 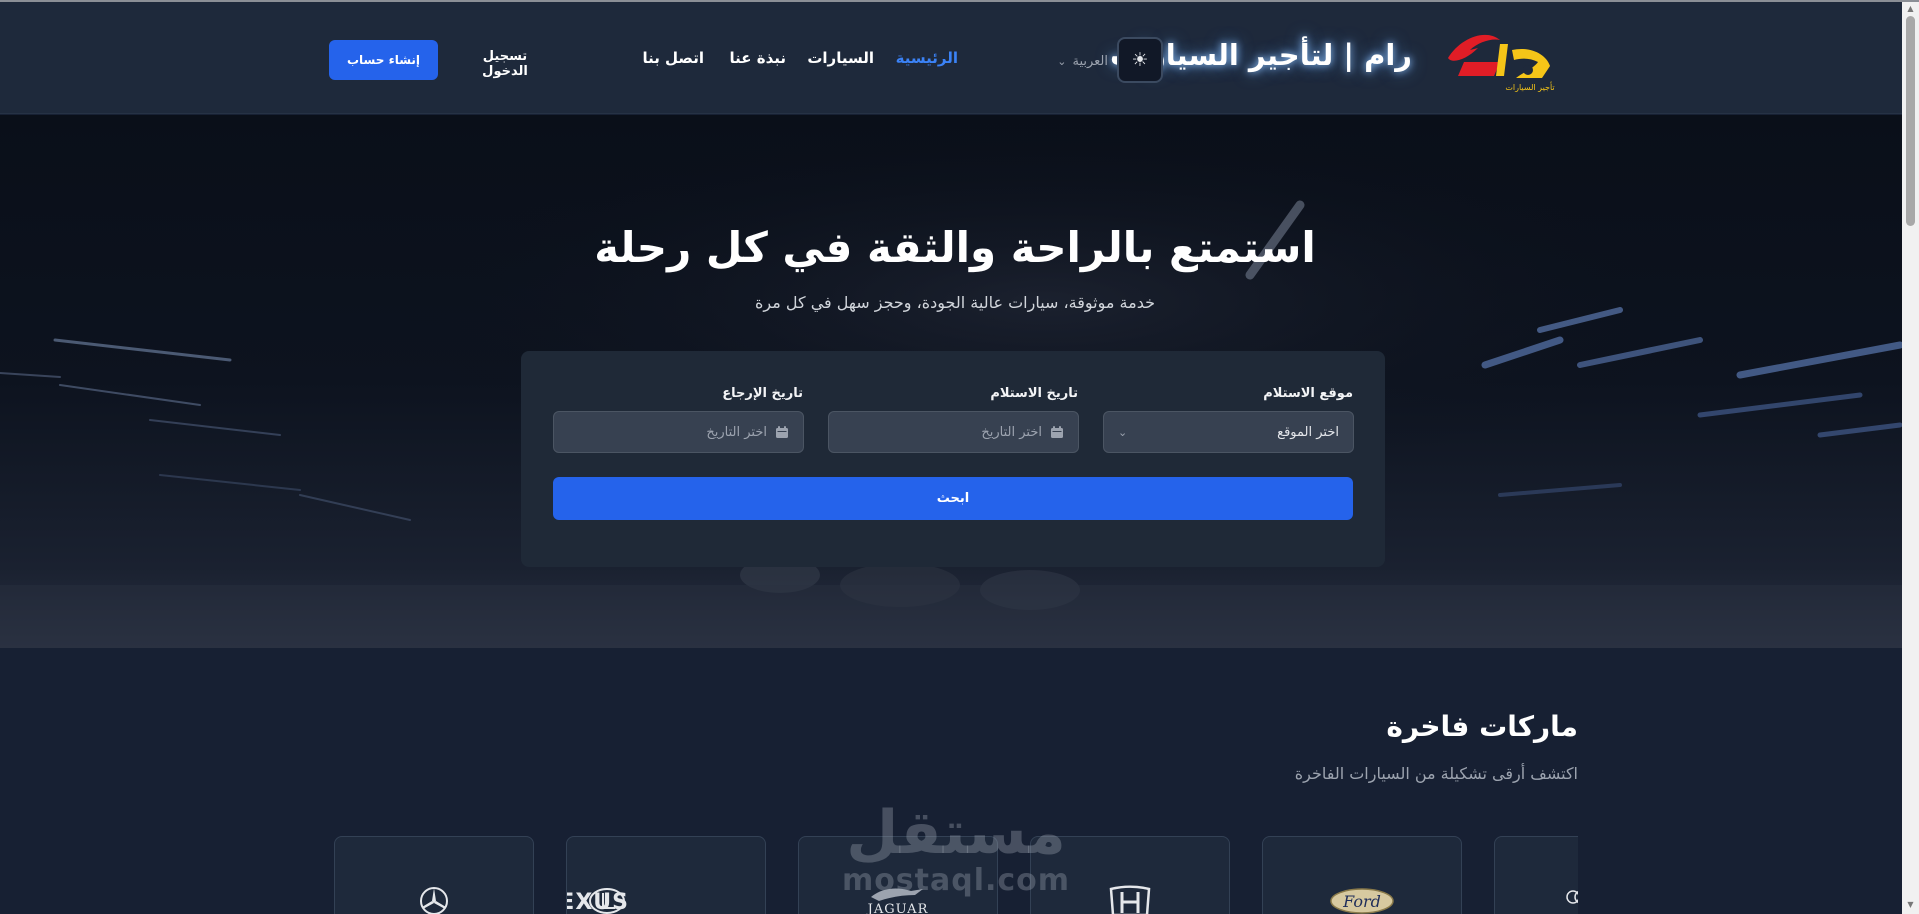 What do you see at coordinates (1910, 905) in the screenshot?
I see `scroll-down-icon: ▼` at bounding box center [1910, 905].